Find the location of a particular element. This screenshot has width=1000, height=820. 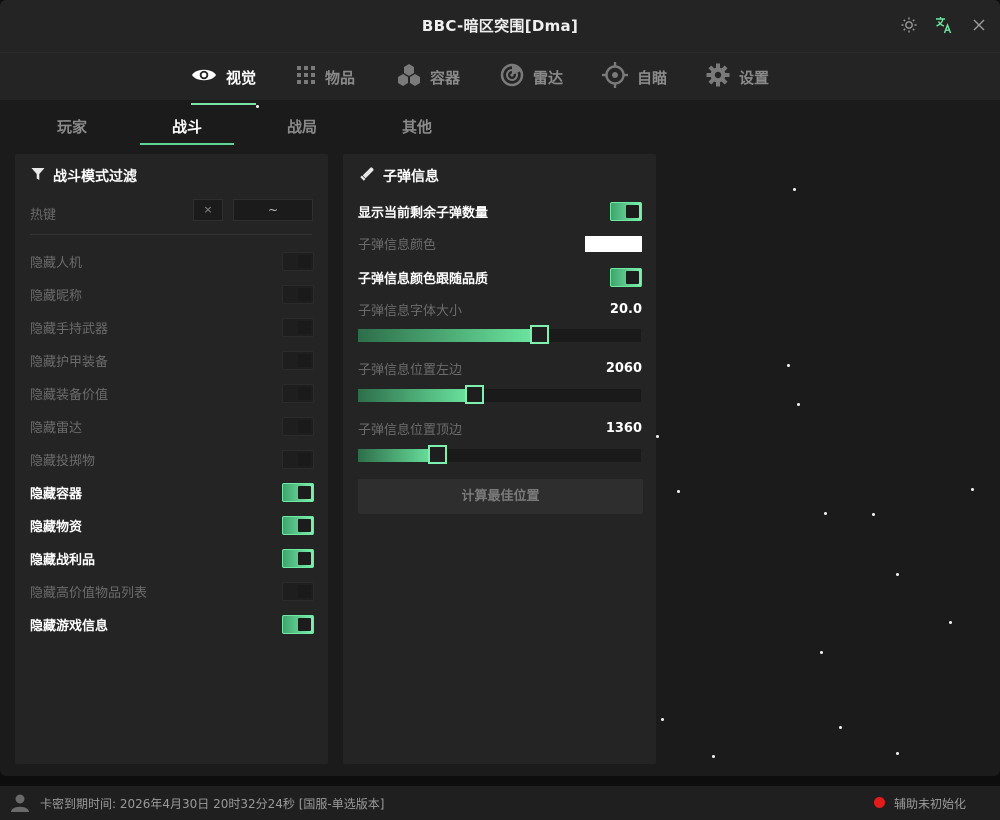

tab-aim: 自瞄 is located at coordinates (634, 77).